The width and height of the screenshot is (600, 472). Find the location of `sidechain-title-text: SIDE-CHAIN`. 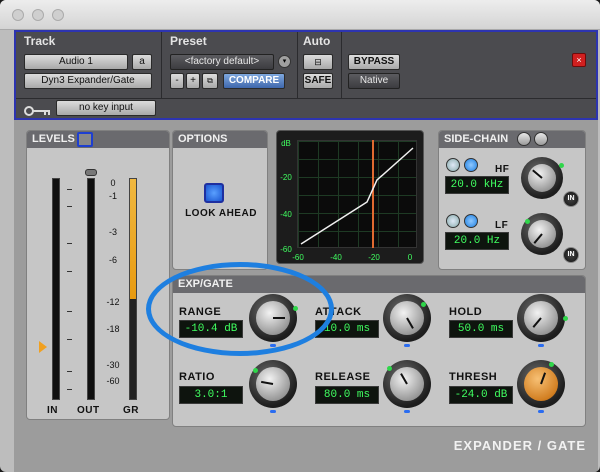

sidechain-title-text: SIDE-CHAIN is located at coordinates (476, 139).